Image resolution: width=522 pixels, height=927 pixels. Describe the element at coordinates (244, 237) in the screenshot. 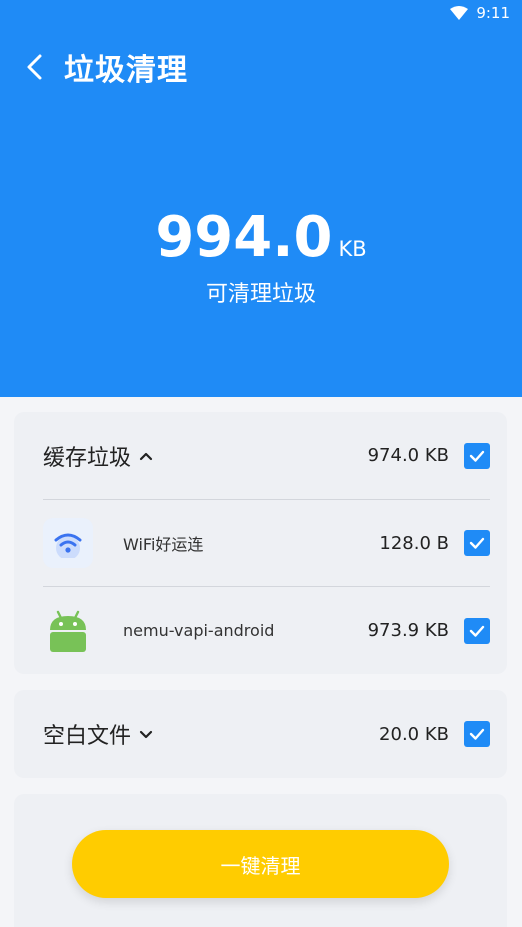

I see `total-size-value: 994.0` at that location.